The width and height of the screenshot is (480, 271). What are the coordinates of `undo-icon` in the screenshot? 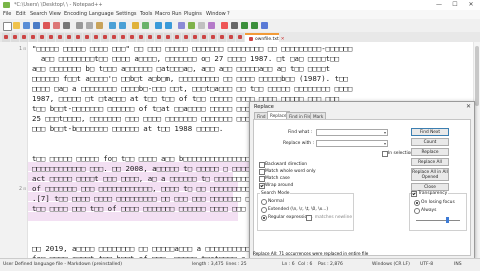 It's located at (112, 25).